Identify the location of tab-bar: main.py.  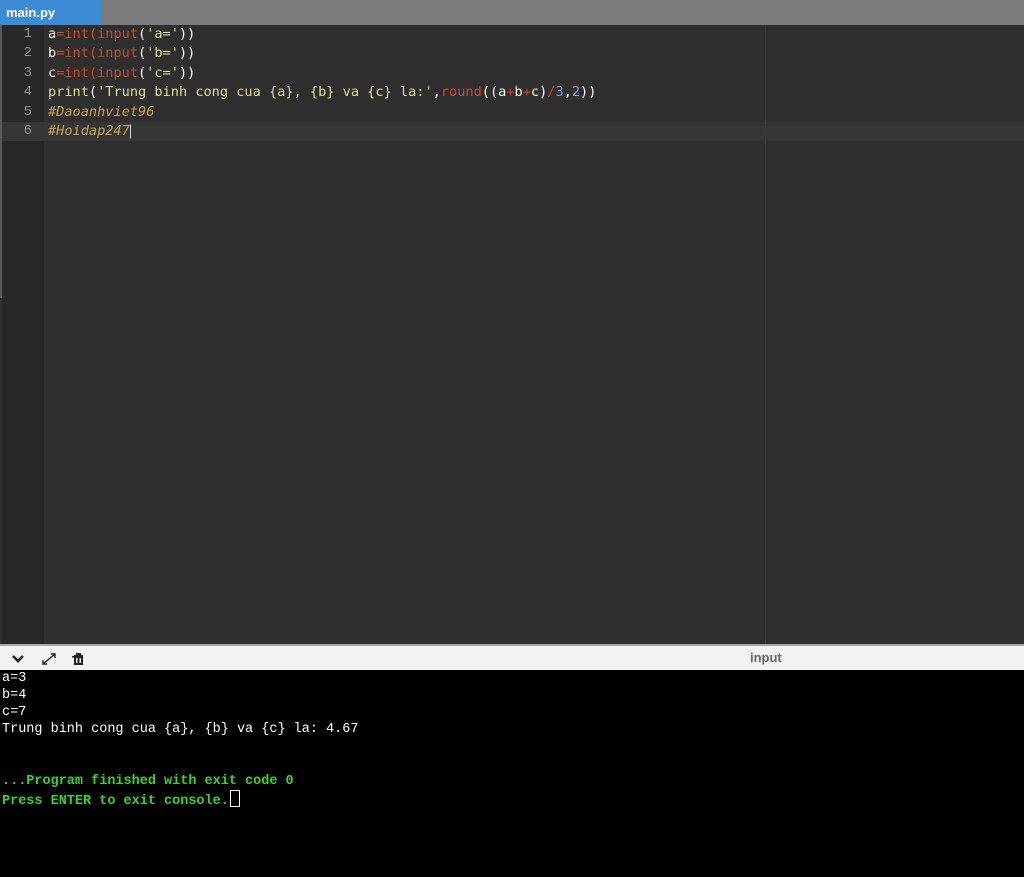
(512, 12).